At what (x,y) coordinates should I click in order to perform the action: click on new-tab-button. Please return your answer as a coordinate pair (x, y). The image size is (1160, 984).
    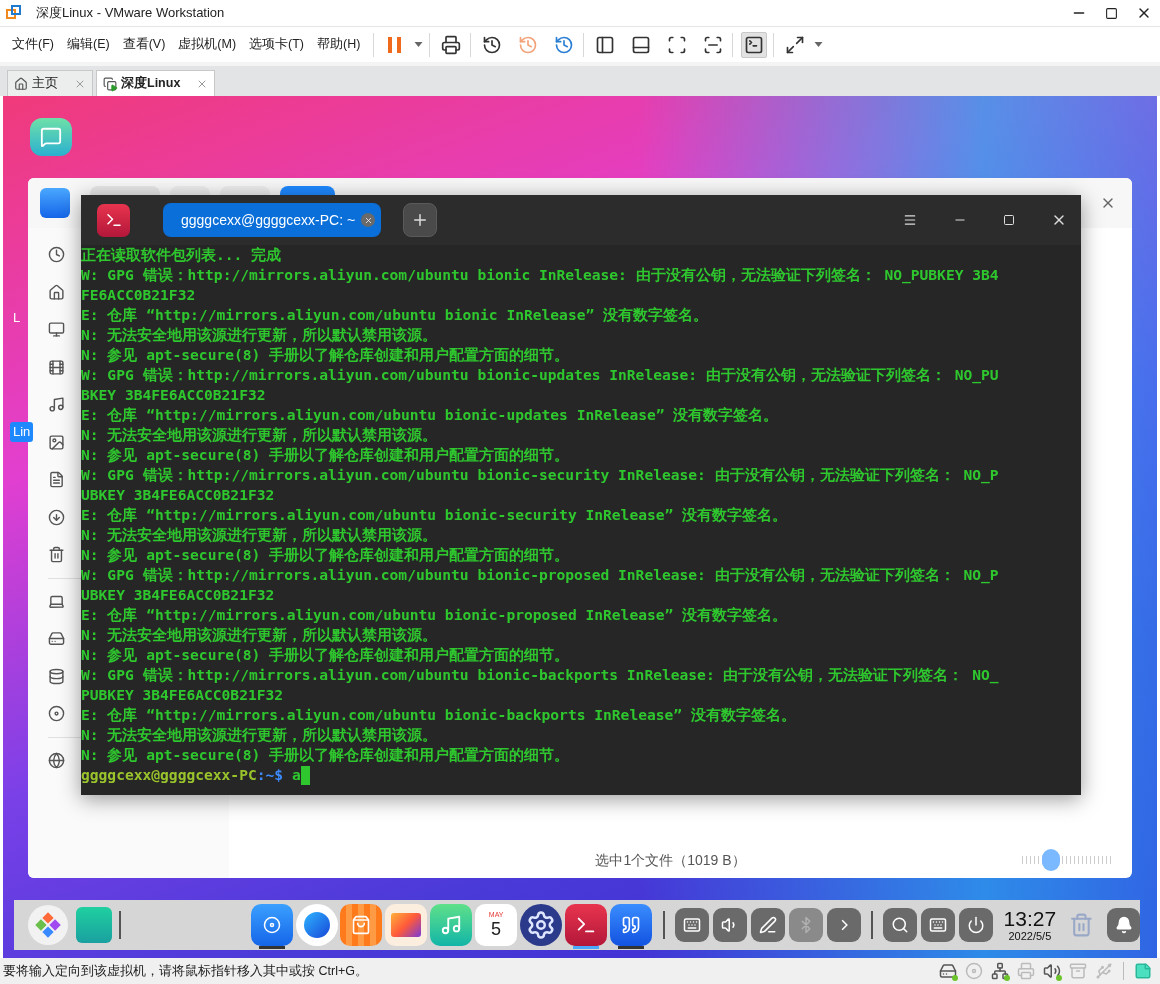
    Looking at the image, I should click on (420, 220).